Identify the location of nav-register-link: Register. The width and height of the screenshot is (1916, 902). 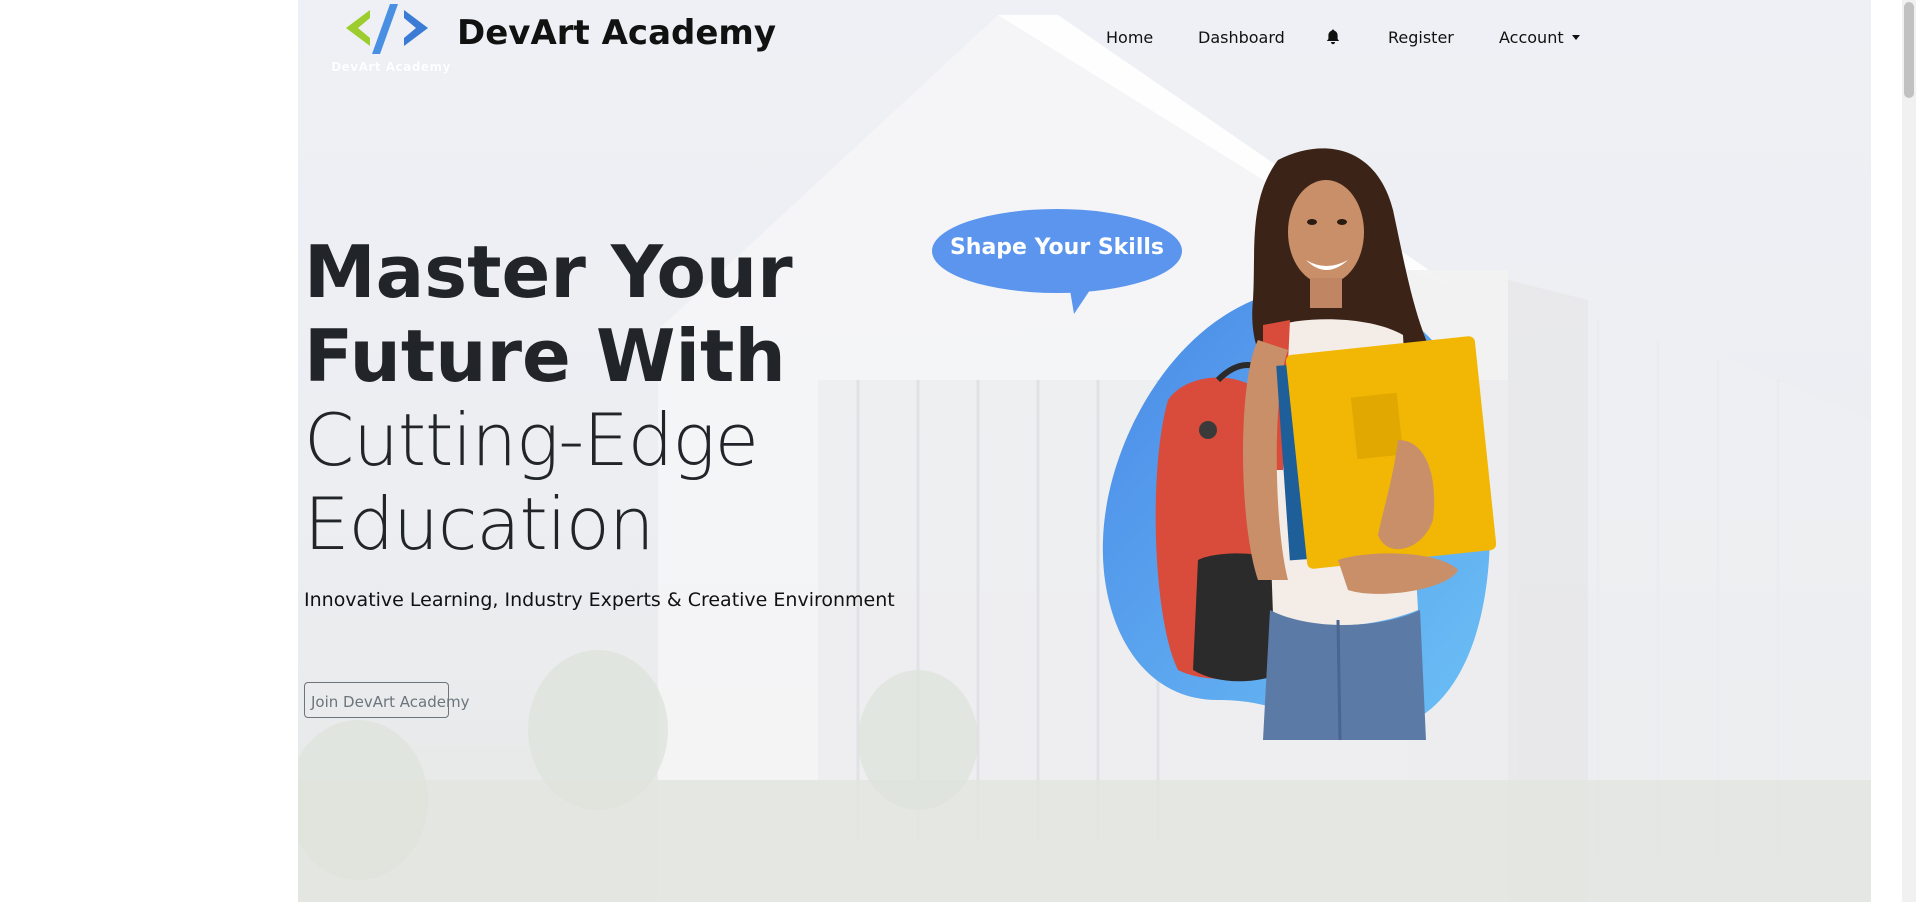
(1421, 37).